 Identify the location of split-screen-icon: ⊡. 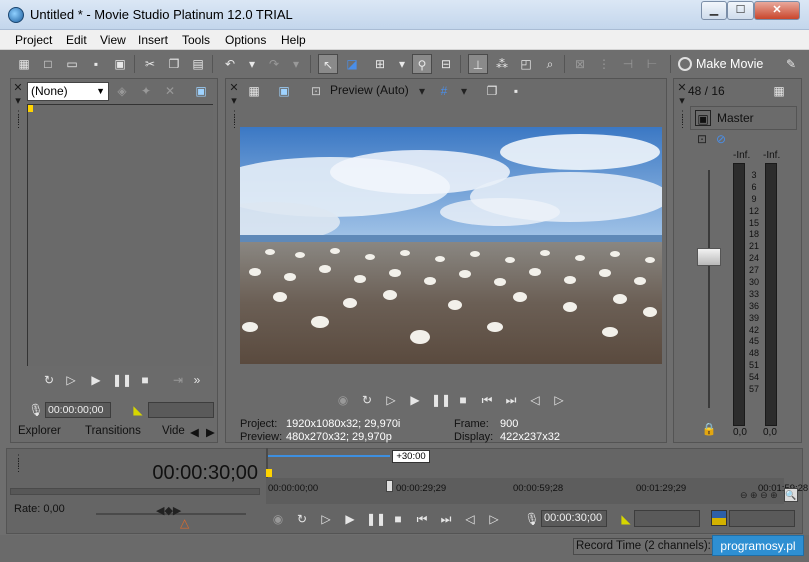
(316, 91).